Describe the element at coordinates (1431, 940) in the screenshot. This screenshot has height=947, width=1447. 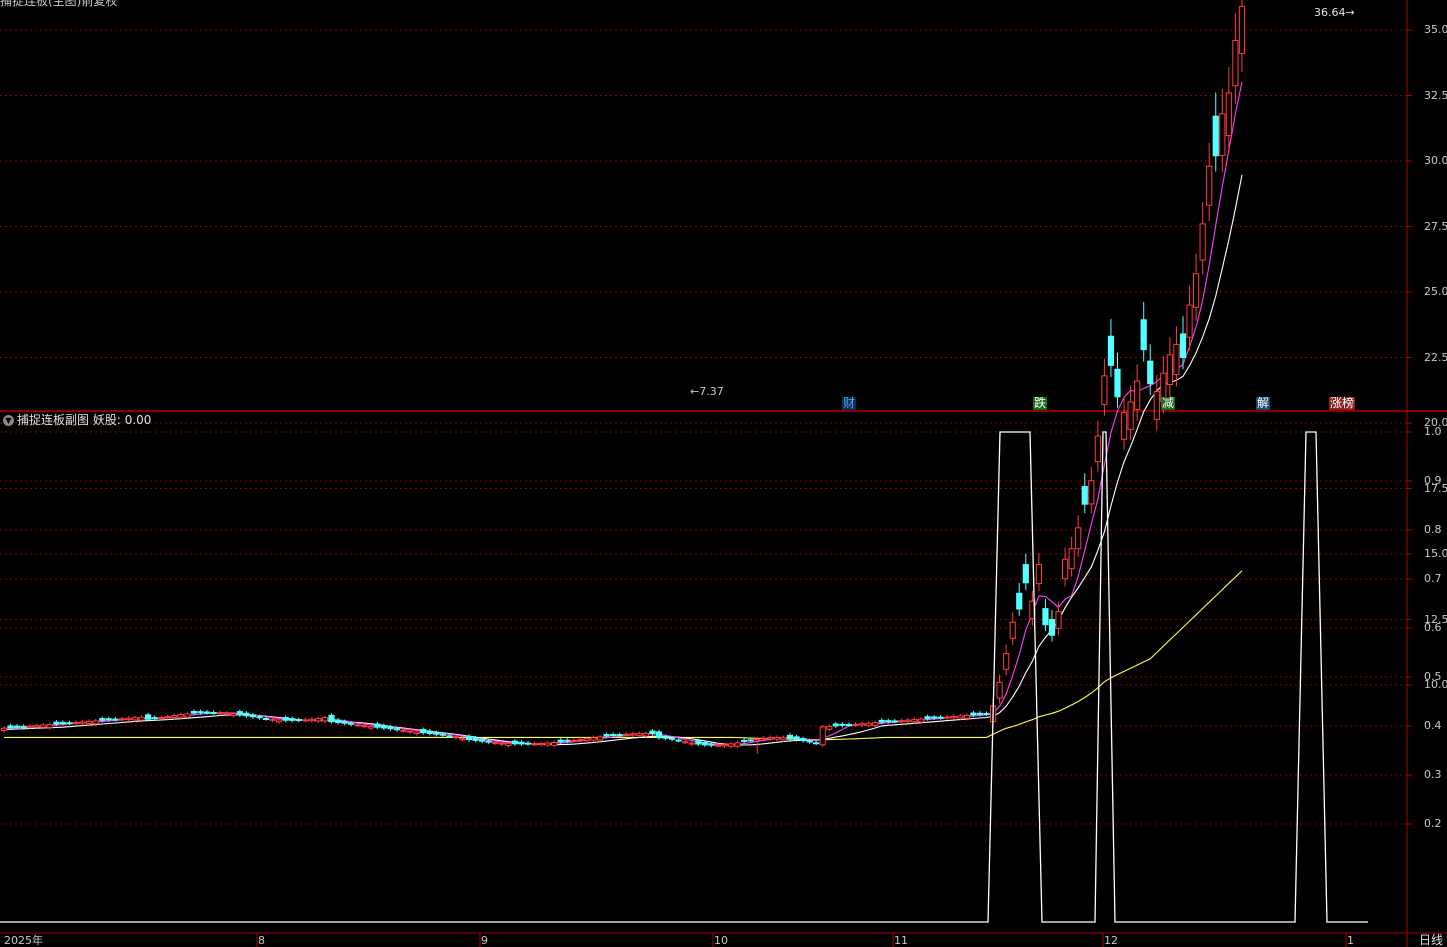
I see `period-selector: 日线` at that location.